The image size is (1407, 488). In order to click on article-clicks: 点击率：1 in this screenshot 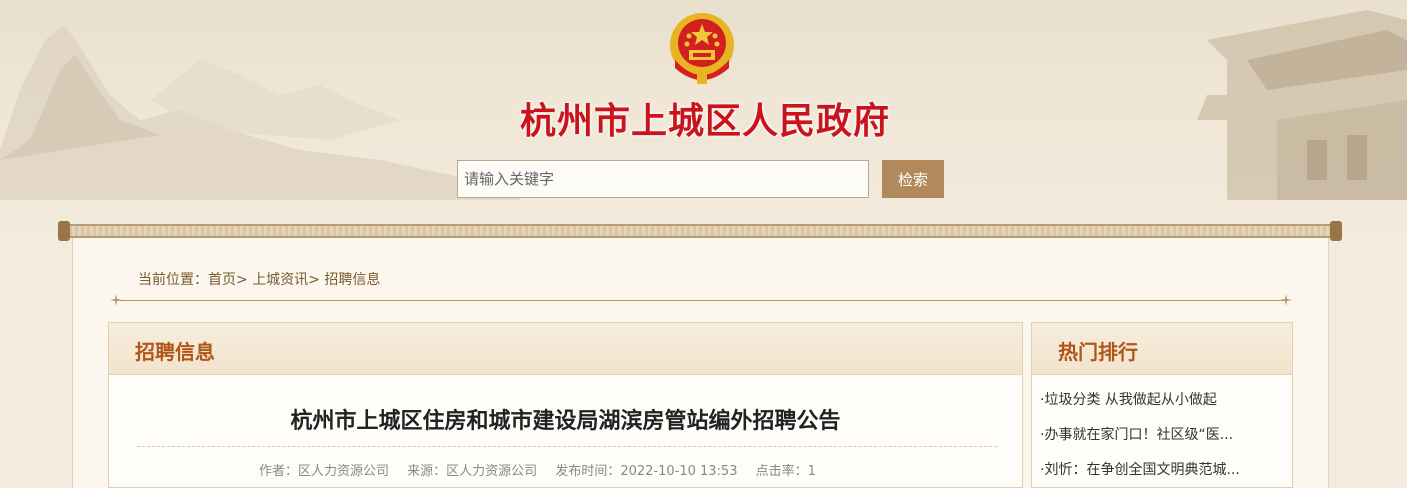, I will do `click(785, 471)`.